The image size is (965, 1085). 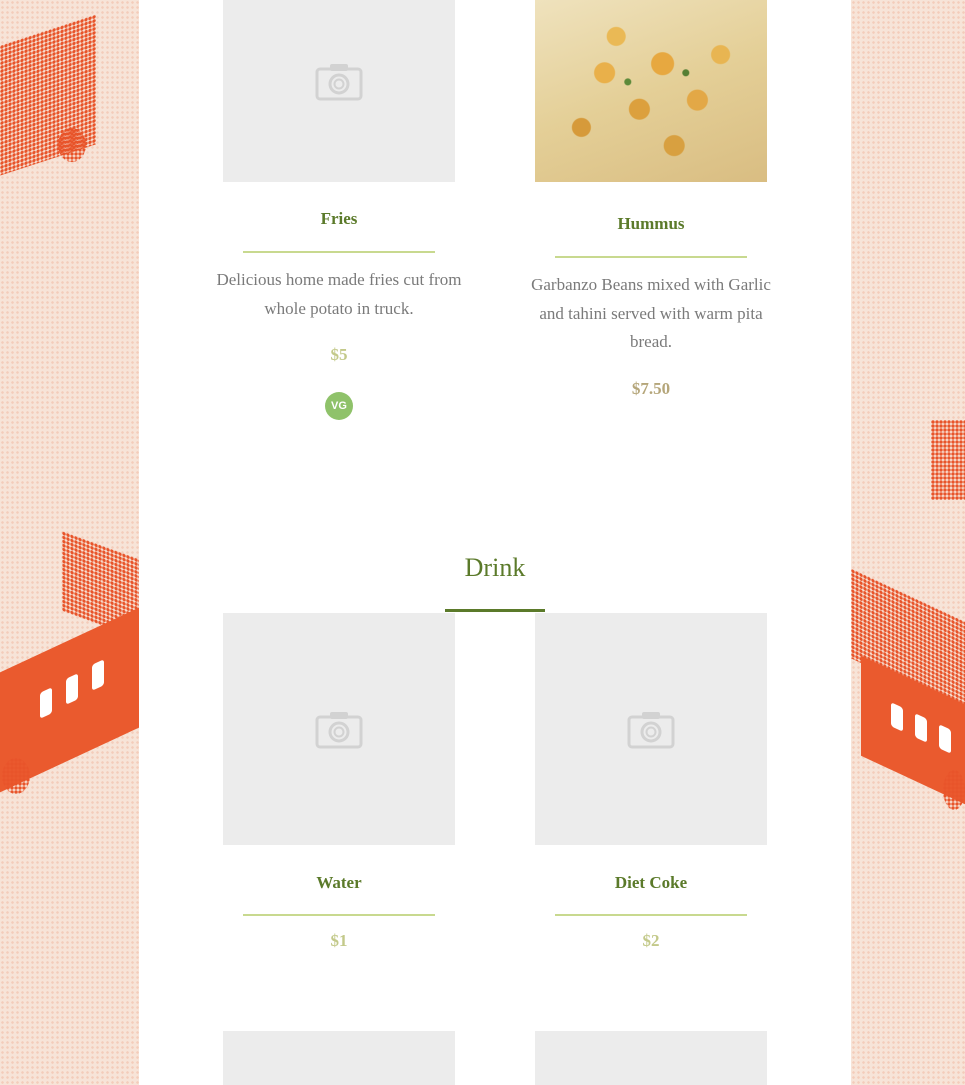 I want to click on item-price: $2, so click(x=651, y=940).